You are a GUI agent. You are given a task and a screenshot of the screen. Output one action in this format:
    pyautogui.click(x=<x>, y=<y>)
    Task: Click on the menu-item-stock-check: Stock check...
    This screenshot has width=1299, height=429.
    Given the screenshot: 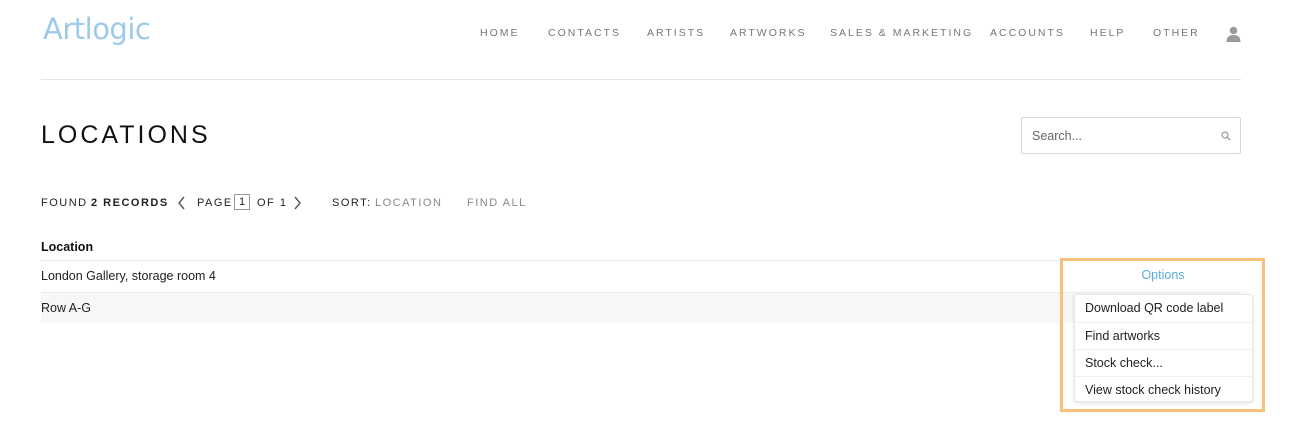 What is the action you would take?
    pyautogui.click(x=1163, y=362)
    